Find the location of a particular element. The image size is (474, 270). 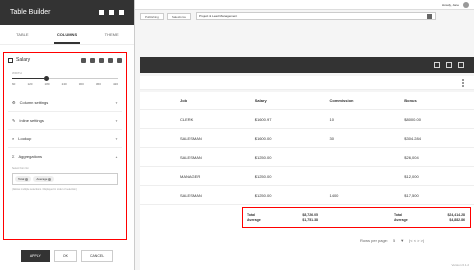

fullscreen-icon is located at coordinates (449, 65).